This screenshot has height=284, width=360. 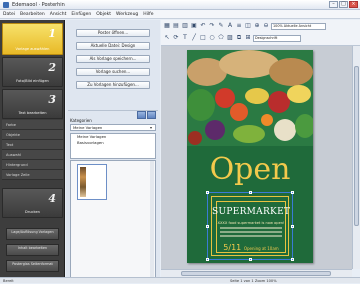 I want to click on minimize-button: –, so click(x=333, y=4).